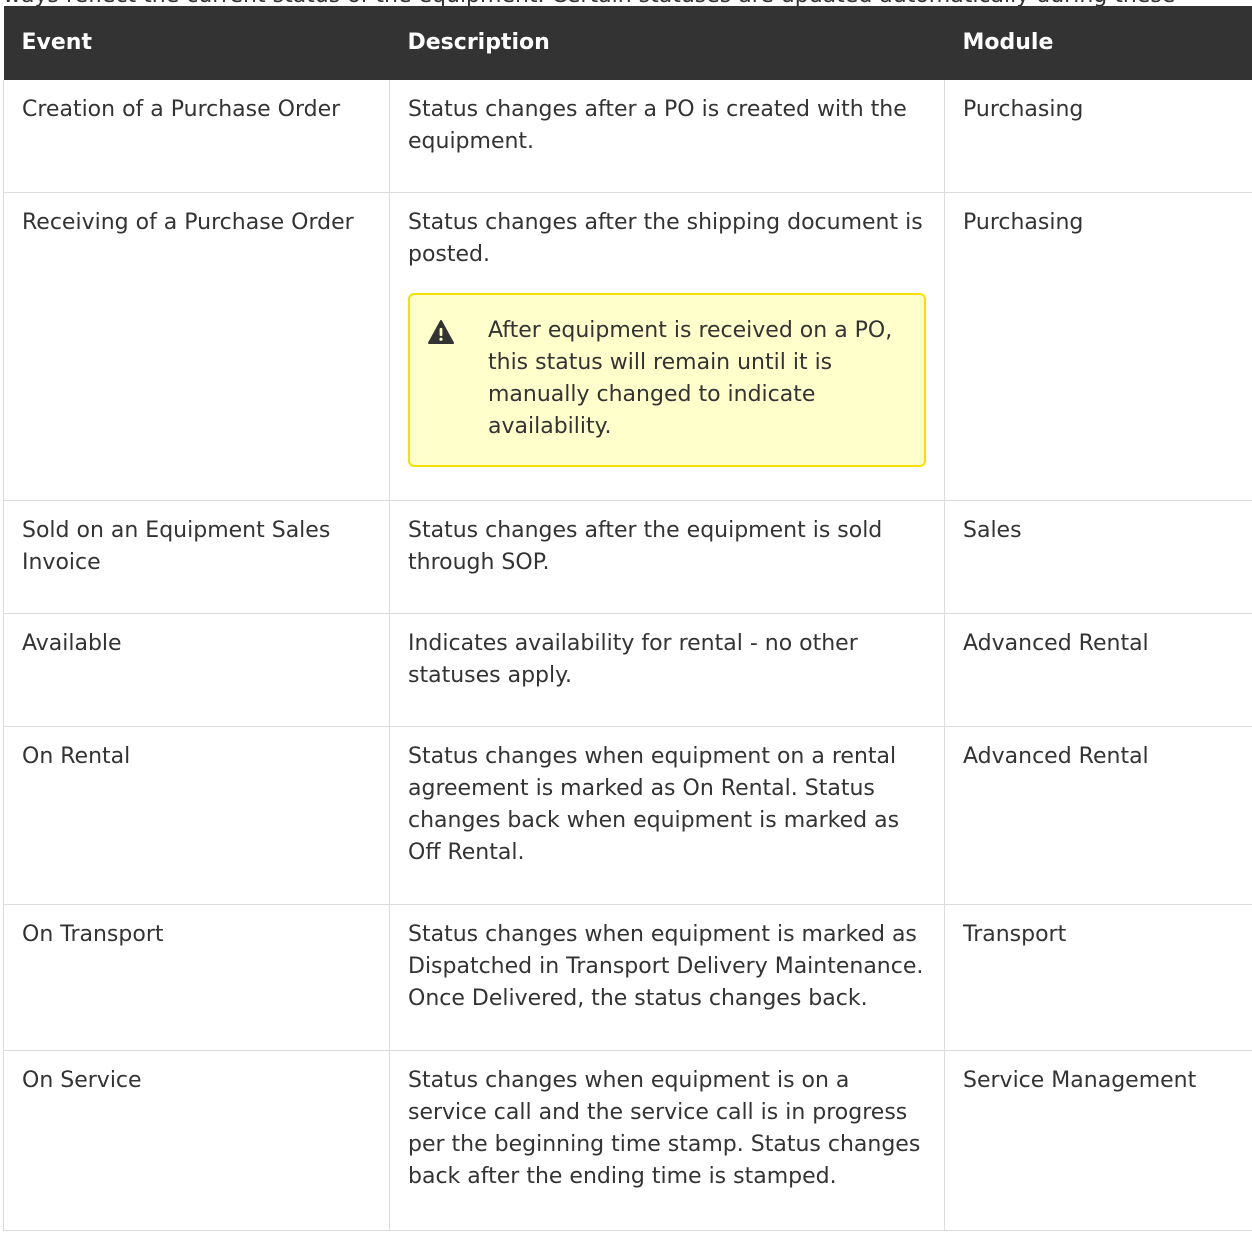 The width and height of the screenshot is (1252, 1234). What do you see at coordinates (196, 977) in the screenshot?
I see `event-cell: On Transport` at bounding box center [196, 977].